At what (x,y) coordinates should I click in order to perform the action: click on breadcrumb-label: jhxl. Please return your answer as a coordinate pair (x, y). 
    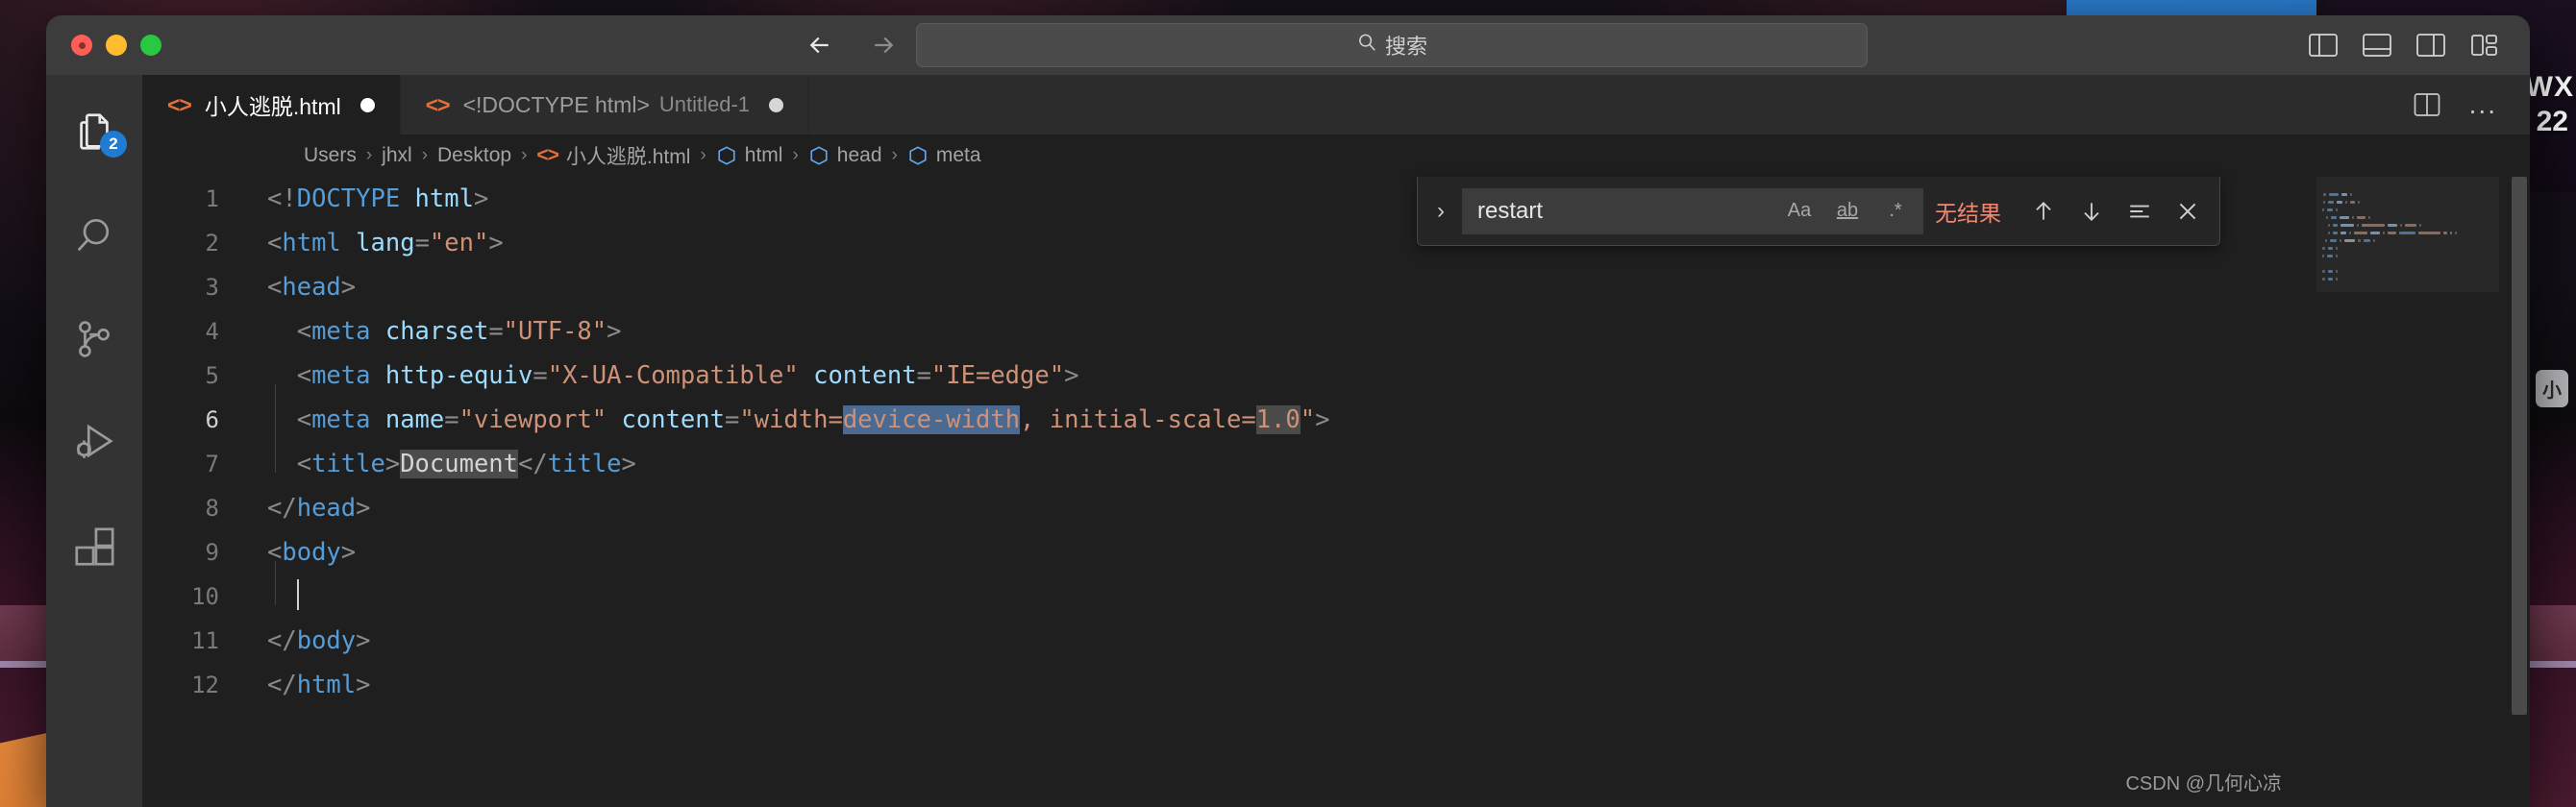
    Looking at the image, I should click on (397, 155).